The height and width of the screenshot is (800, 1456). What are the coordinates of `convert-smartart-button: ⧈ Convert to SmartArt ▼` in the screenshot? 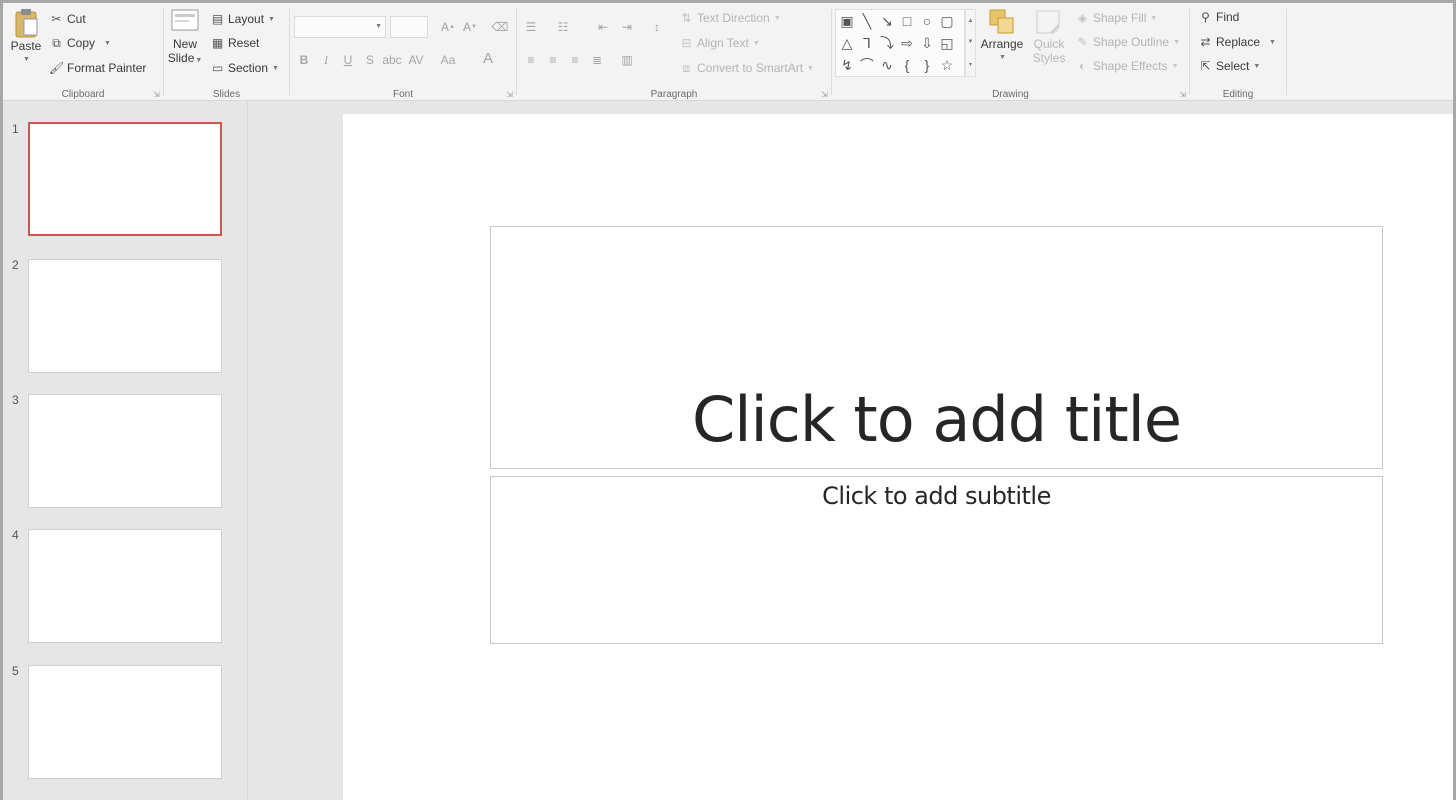 It's located at (746, 68).